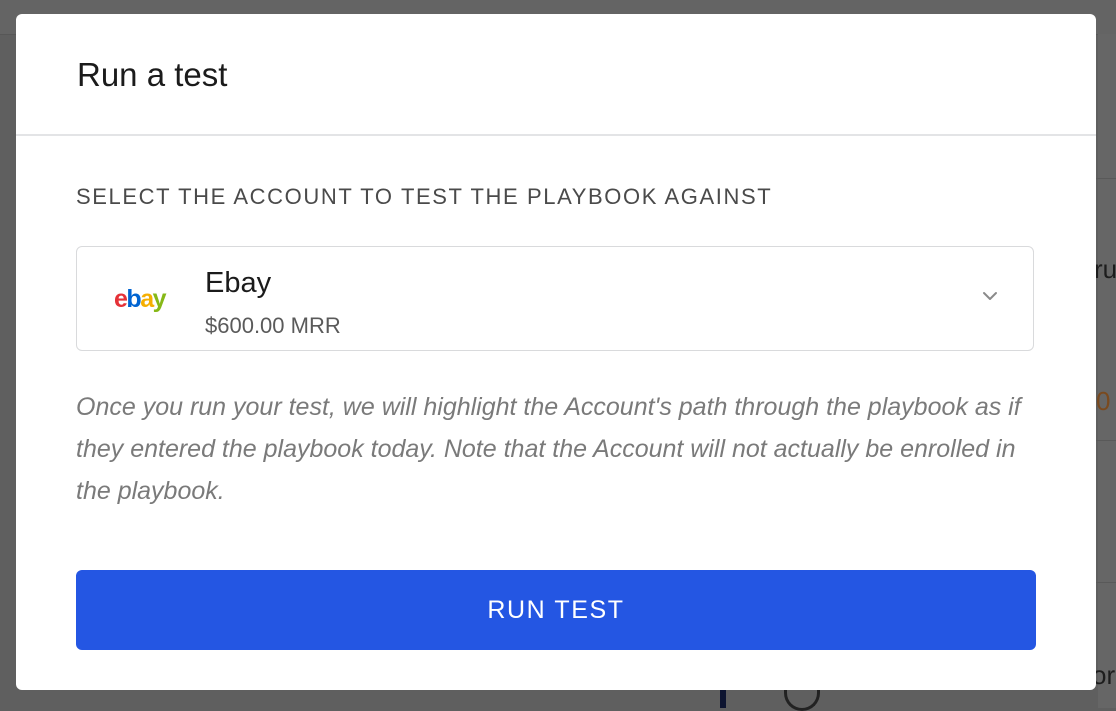 This screenshot has width=1116, height=711. I want to click on background-bar, so click(723, 699).